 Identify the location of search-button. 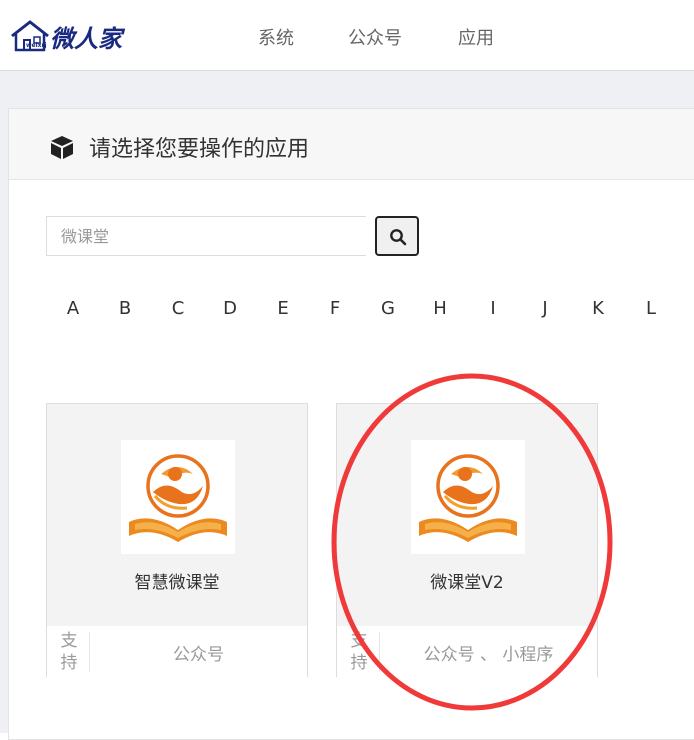
(397, 236).